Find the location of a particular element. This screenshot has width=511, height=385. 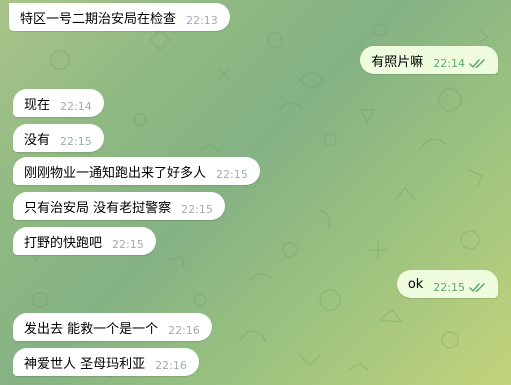

message-bubble-incoming: 发出去 能救一个是一个 22:16 is located at coordinates (112, 327).